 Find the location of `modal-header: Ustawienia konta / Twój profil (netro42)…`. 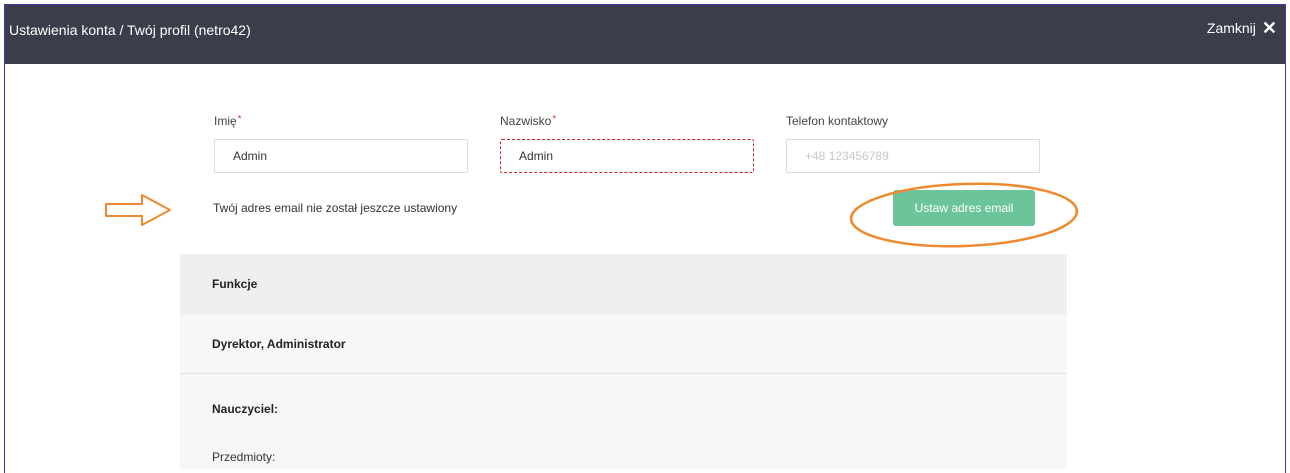

modal-header: Ustawienia konta / Twój profil (netro42)… is located at coordinates (645, 34).